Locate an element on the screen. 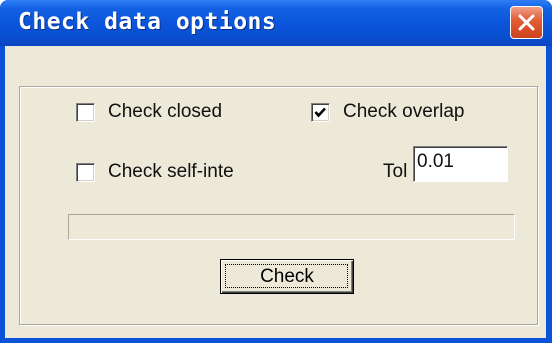 This screenshot has width=552, height=343. check-overlap-label: Check overlap is located at coordinates (403, 112).